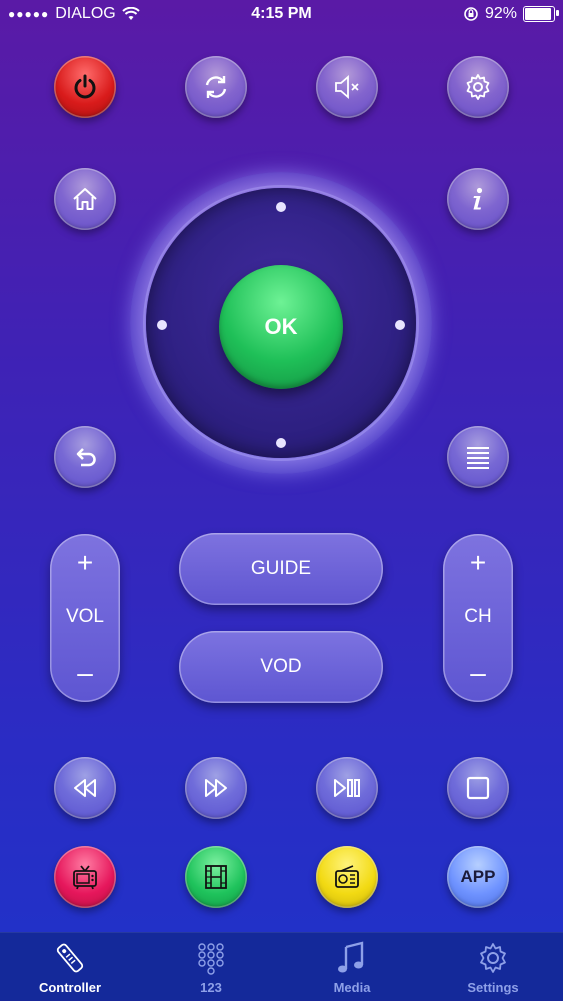  I want to click on app-label: APP, so click(478, 876).